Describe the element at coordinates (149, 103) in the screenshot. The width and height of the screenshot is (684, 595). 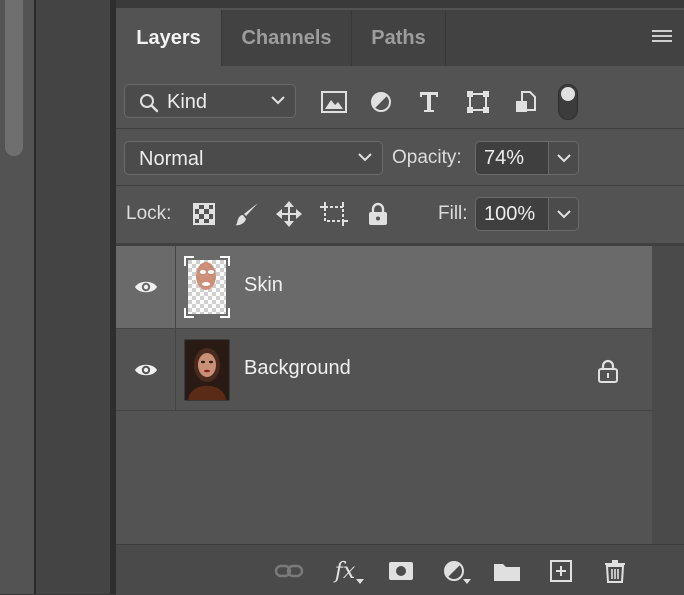
I see `search-icon` at that location.